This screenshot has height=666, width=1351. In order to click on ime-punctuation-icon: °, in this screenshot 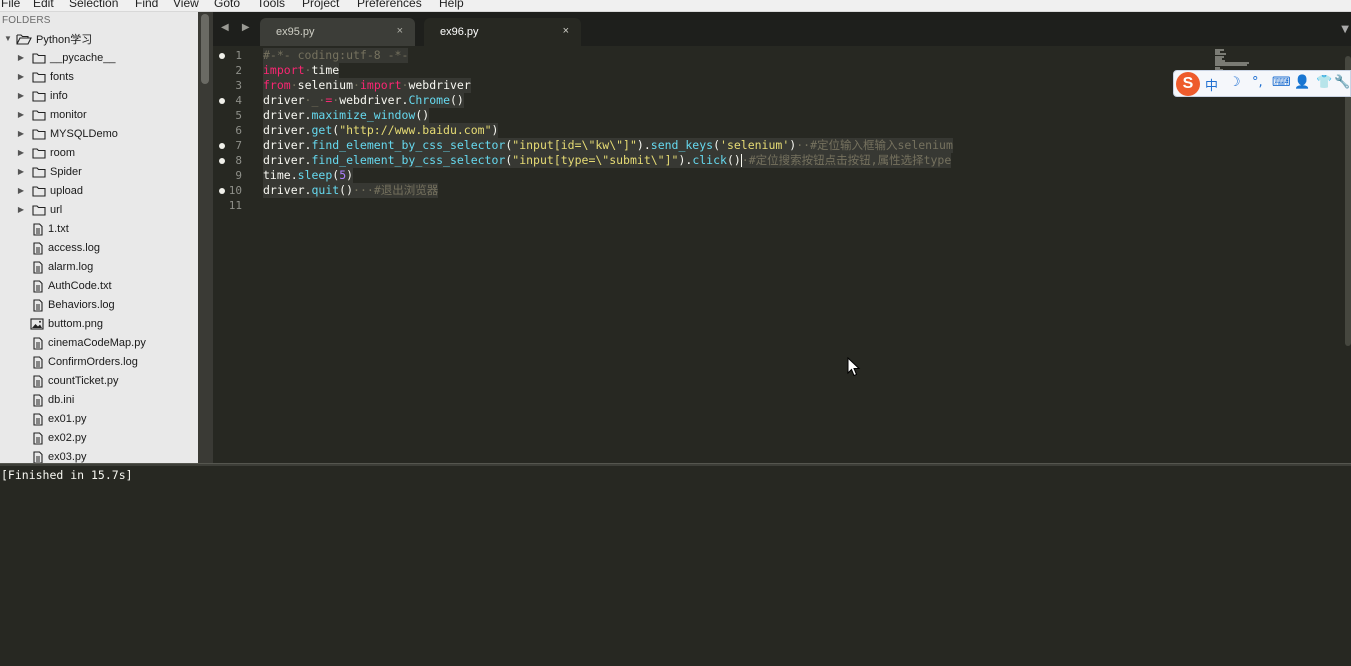, I will do `click(1257, 82)`.